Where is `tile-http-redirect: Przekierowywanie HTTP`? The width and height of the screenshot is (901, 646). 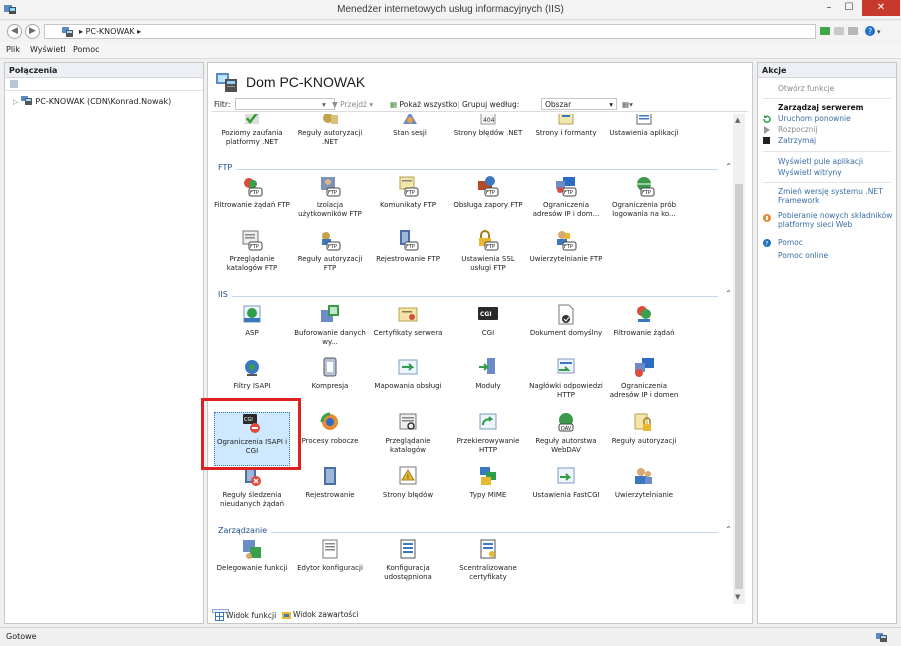 tile-http-redirect: Przekierowywanie HTTP is located at coordinates (488, 439).